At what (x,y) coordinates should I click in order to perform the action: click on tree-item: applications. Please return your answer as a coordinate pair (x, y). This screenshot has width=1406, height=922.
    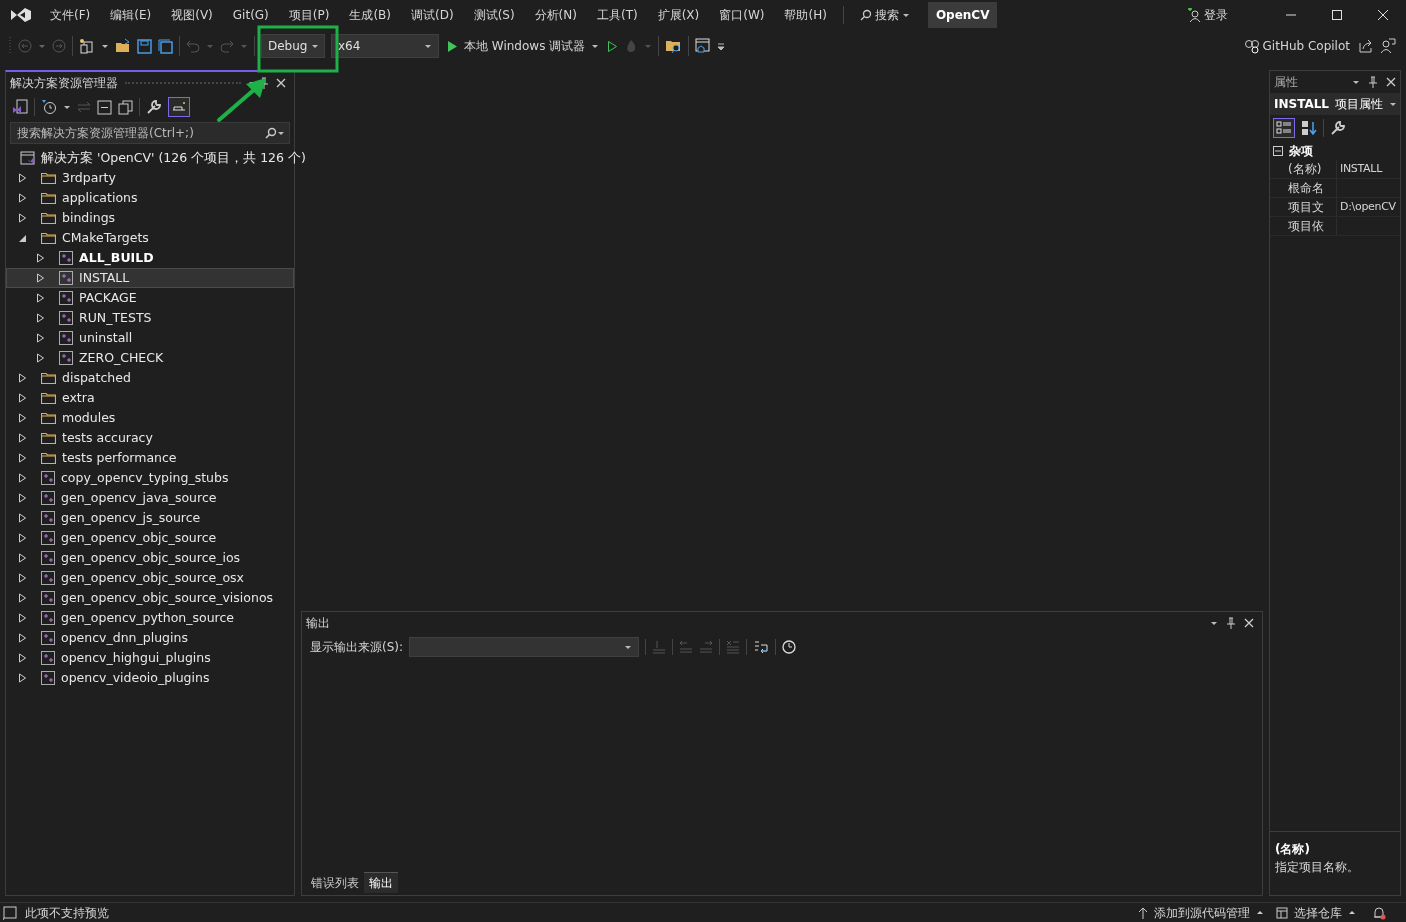
    Looking at the image, I should click on (150, 198).